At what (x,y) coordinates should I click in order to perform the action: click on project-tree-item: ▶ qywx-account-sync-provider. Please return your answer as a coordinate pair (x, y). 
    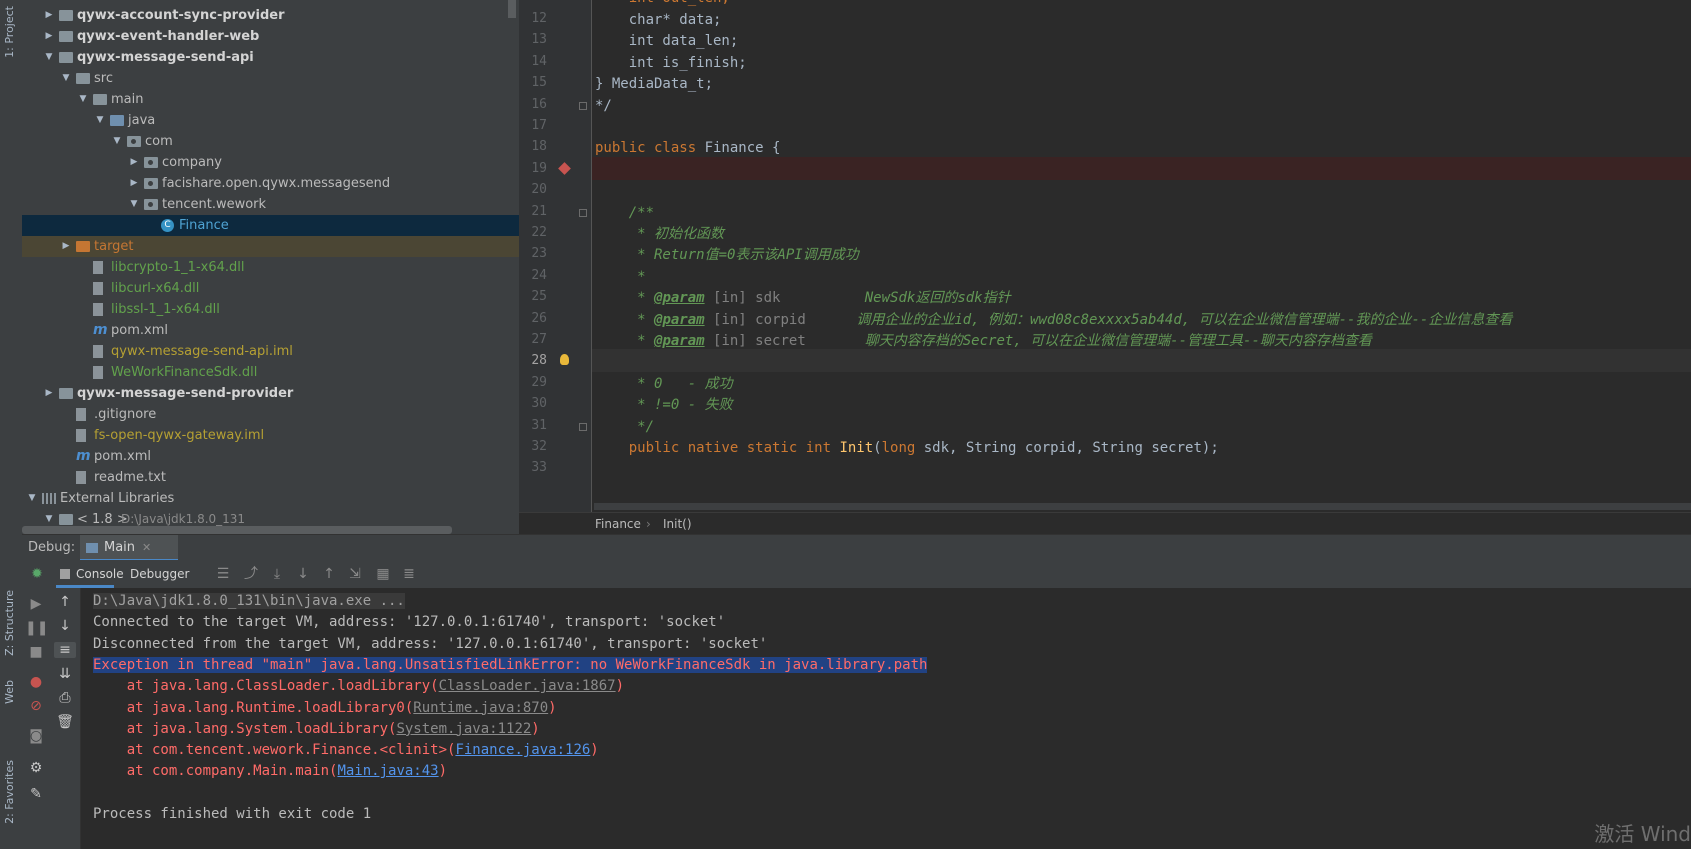
    Looking at the image, I should click on (270, 15).